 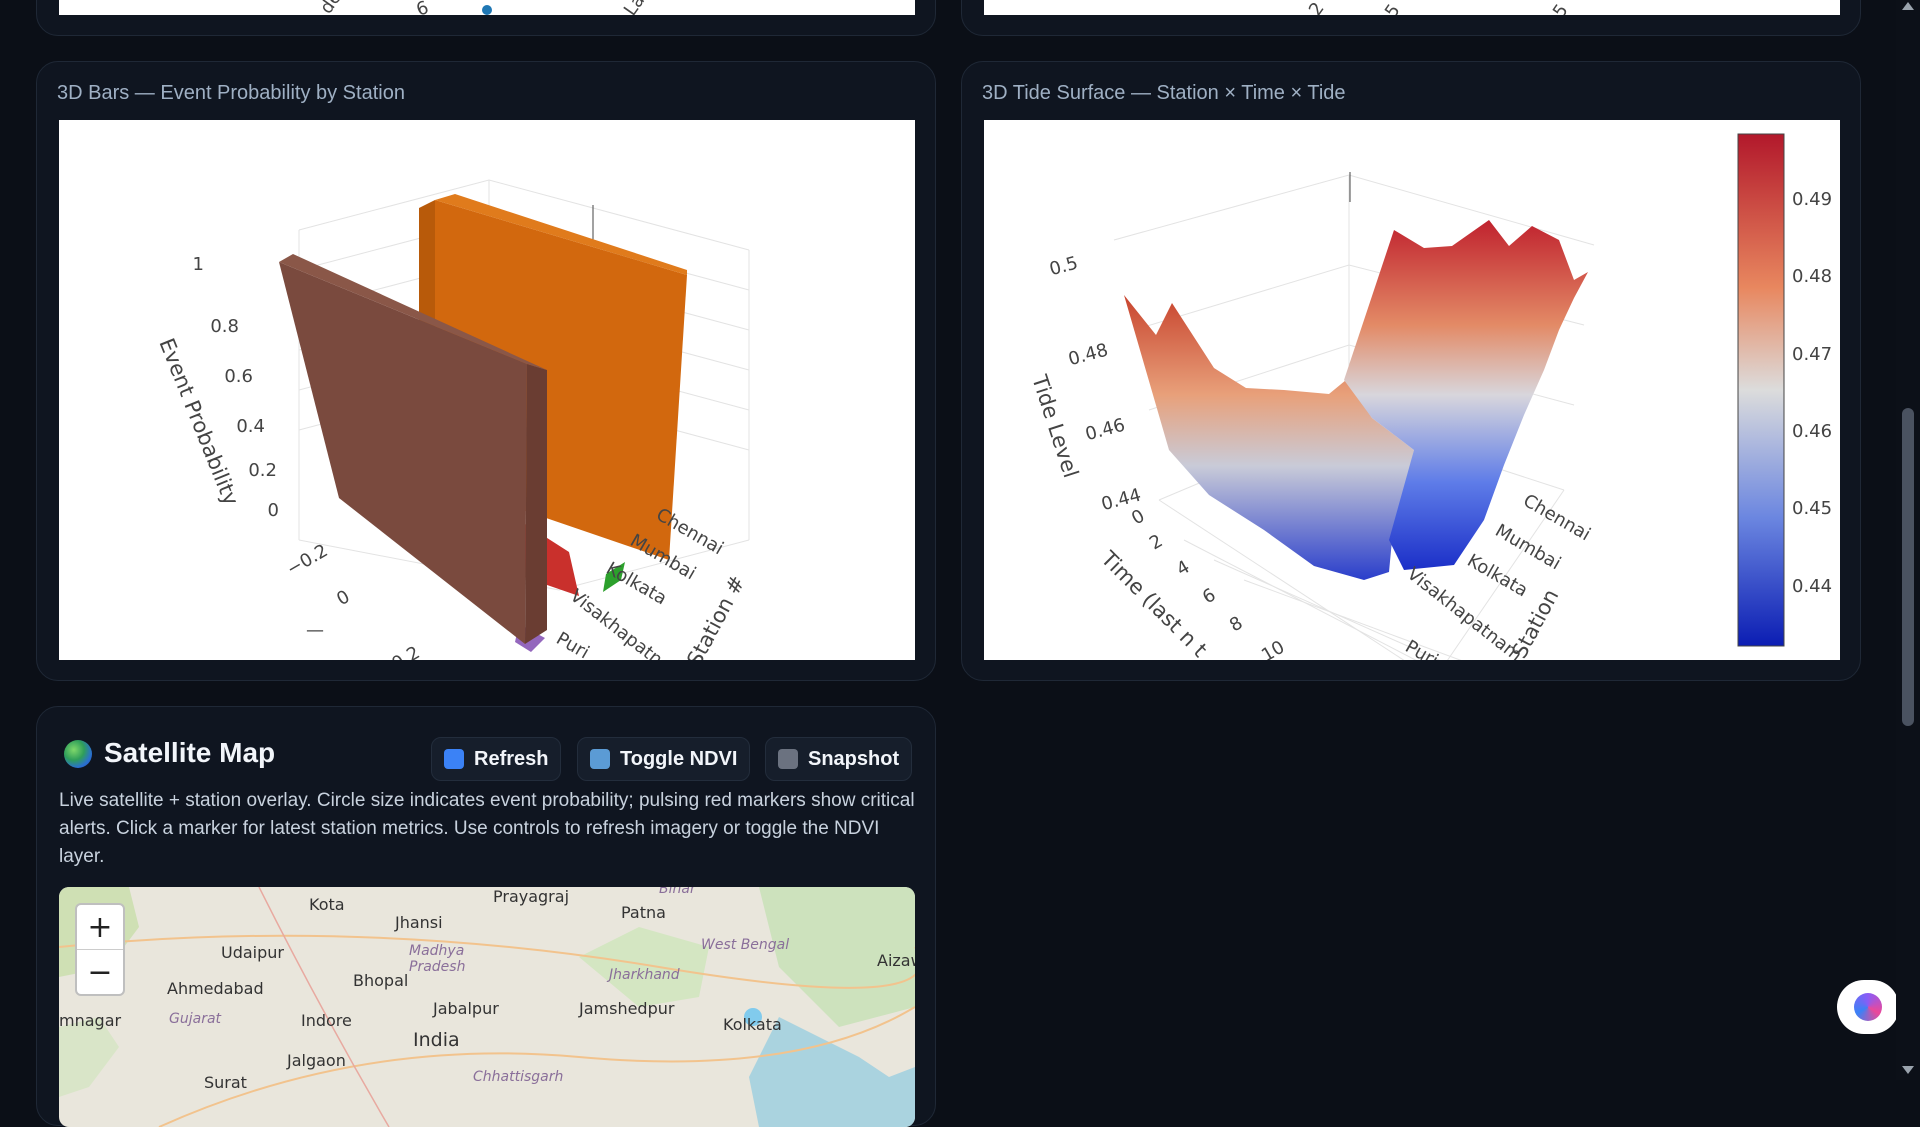 What do you see at coordinates (1812, 431) in the screenshot?
I see `colorbar-tick: 0.46` at bounding box center [1812, 431].